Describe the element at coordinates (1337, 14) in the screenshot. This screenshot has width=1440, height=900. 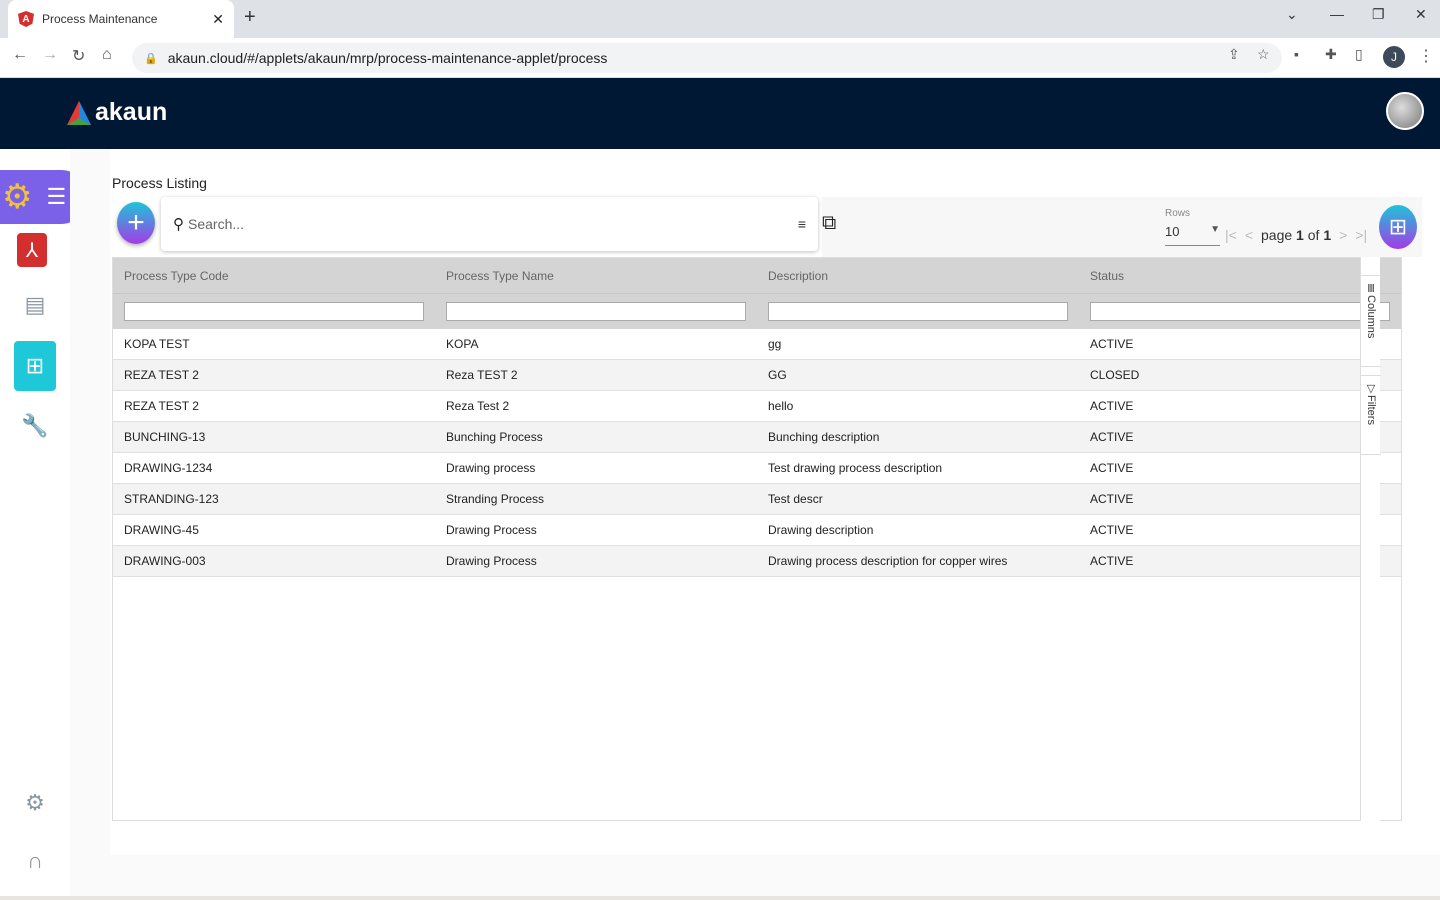
I see `minimize-button: —` at that location.